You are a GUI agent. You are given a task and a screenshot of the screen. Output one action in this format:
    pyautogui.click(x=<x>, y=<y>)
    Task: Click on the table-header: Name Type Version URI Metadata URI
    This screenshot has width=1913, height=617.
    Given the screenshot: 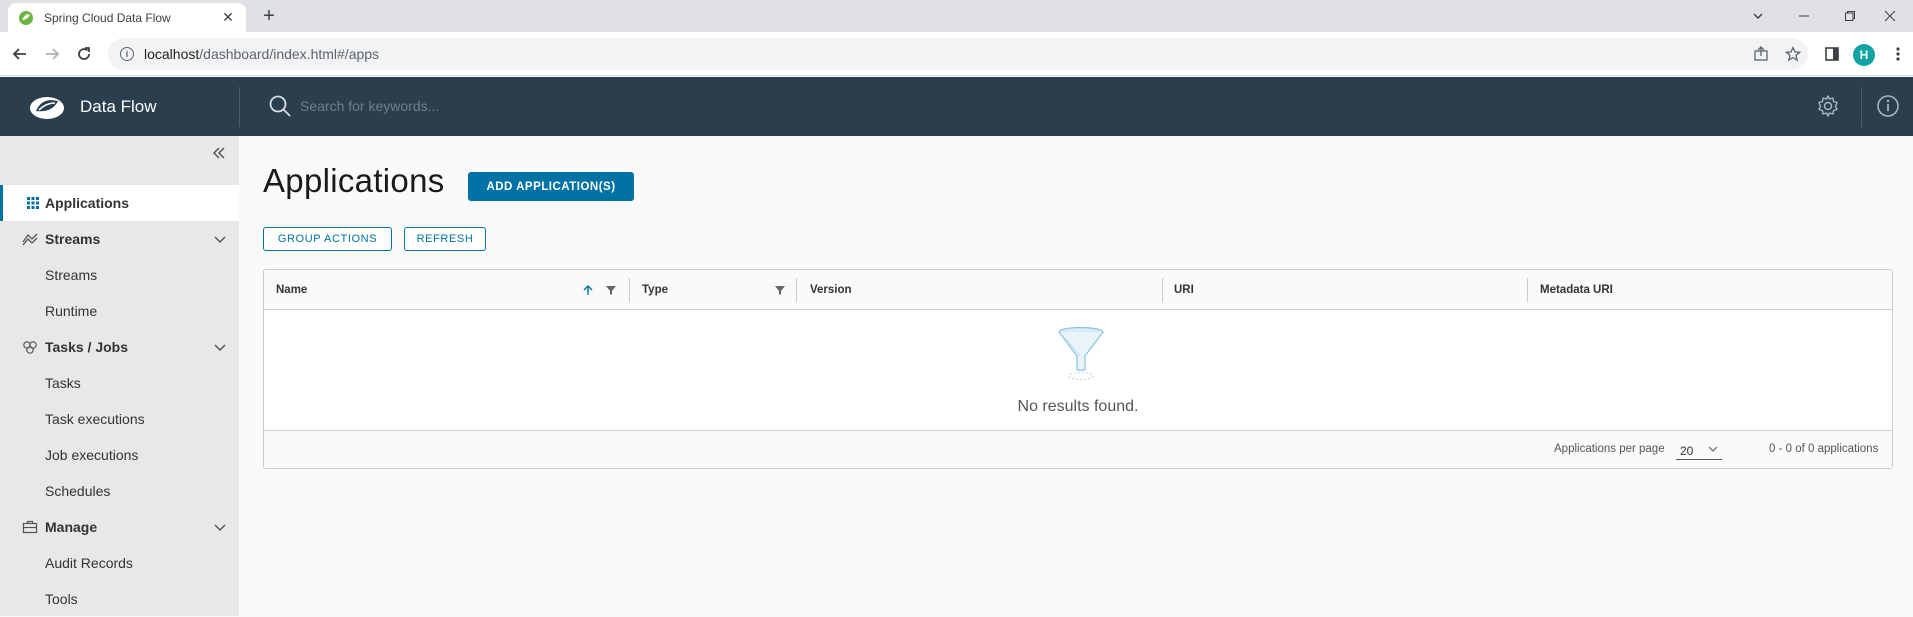 What is the action you would take?
    pyautogui.click(x=1078, y=290)
    